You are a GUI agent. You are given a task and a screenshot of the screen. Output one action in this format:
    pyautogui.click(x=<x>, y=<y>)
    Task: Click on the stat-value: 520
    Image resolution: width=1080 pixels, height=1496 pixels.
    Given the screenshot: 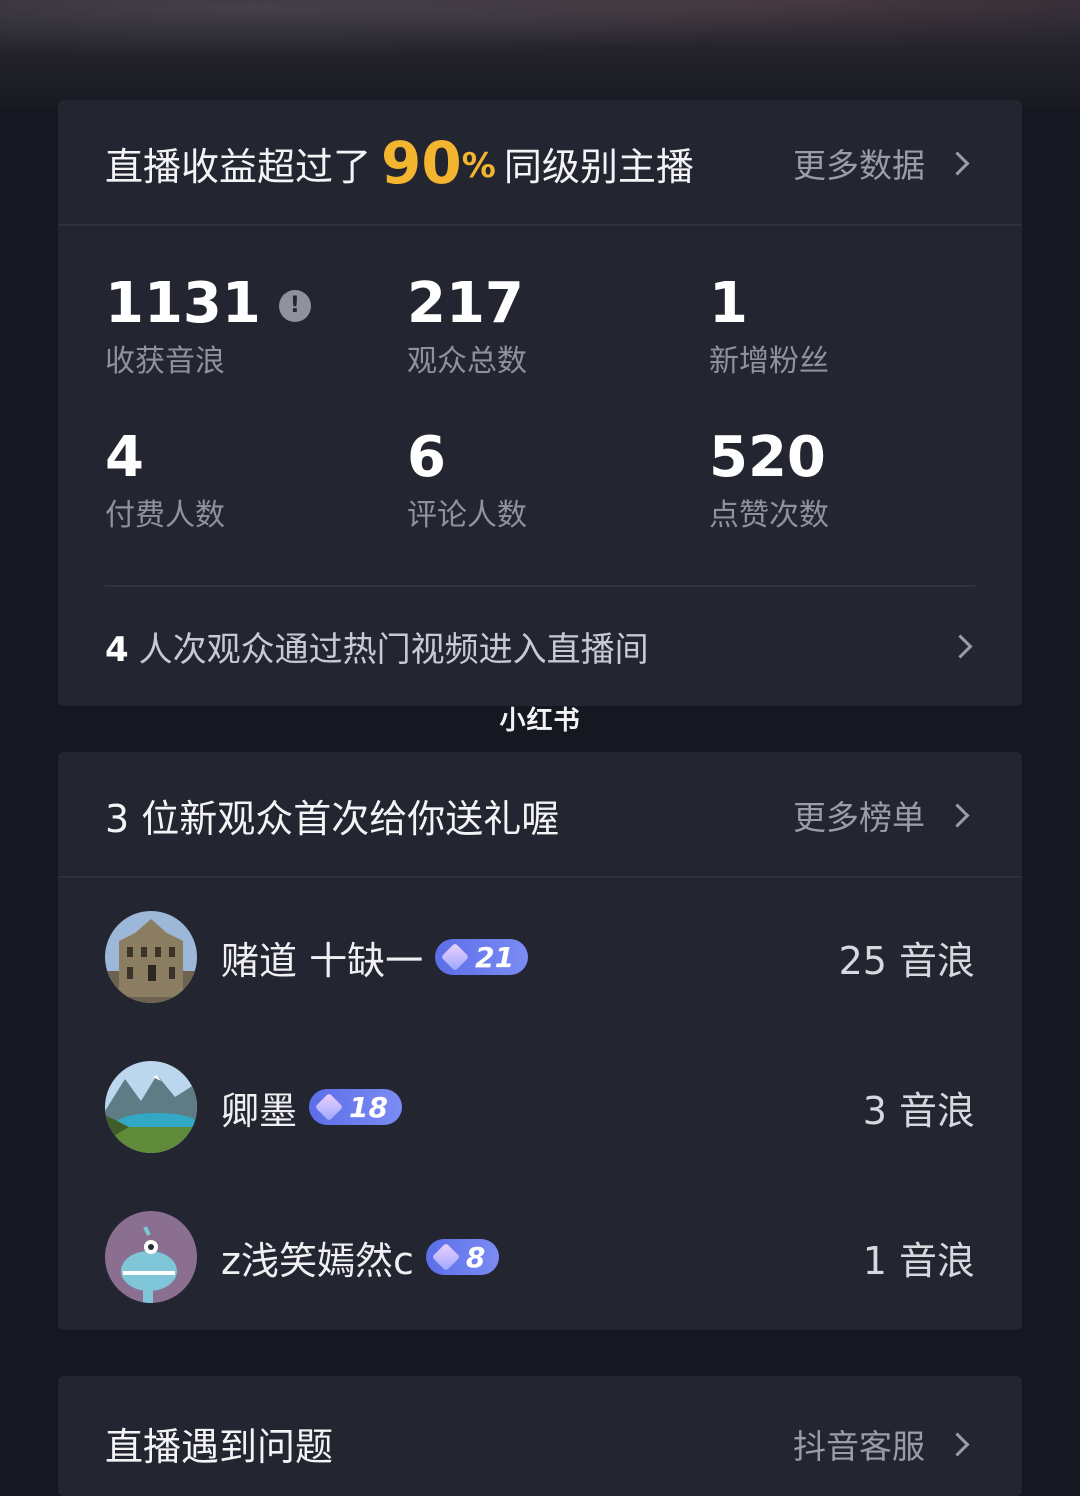 What is the action you would take?
    pyautogui.click(x=767, y=457)
    